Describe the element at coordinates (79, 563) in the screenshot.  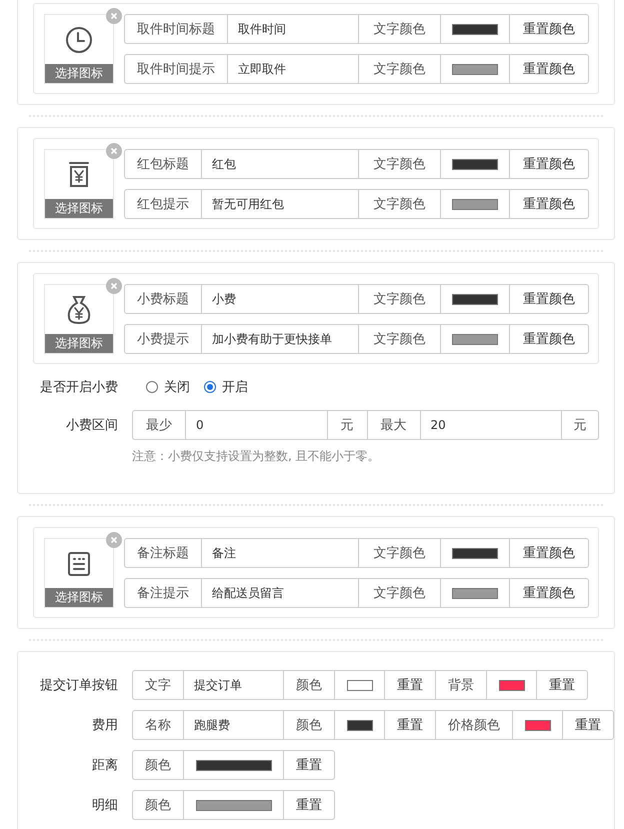
I see `note-icon` at that location.